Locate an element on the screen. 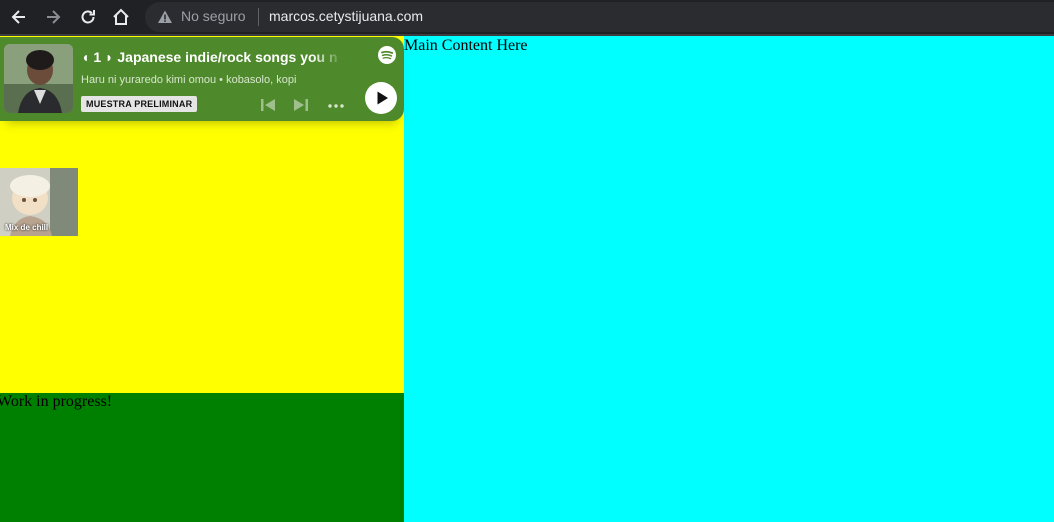 The width and height of the screenshot is (1054, 522). back-button is located at coordinates (19, 17).